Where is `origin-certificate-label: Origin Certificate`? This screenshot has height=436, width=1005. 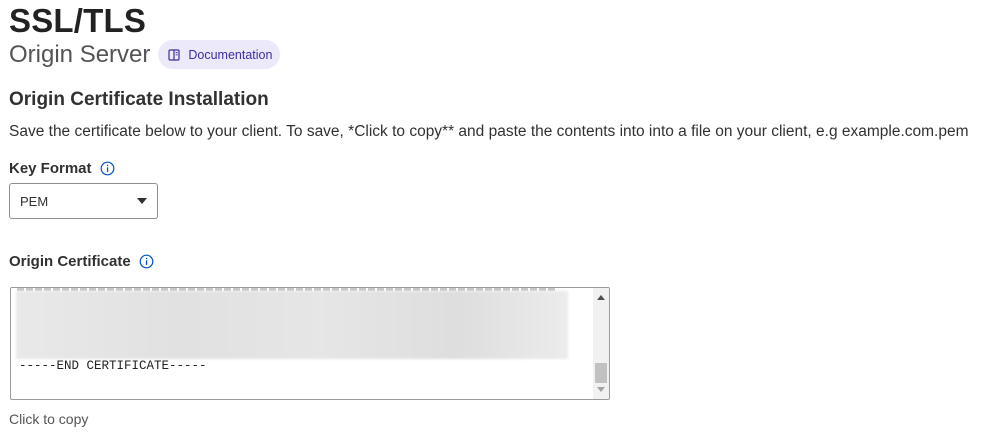
origin-certificate-label: Origin Certificate is located at coordinates (70, 261).